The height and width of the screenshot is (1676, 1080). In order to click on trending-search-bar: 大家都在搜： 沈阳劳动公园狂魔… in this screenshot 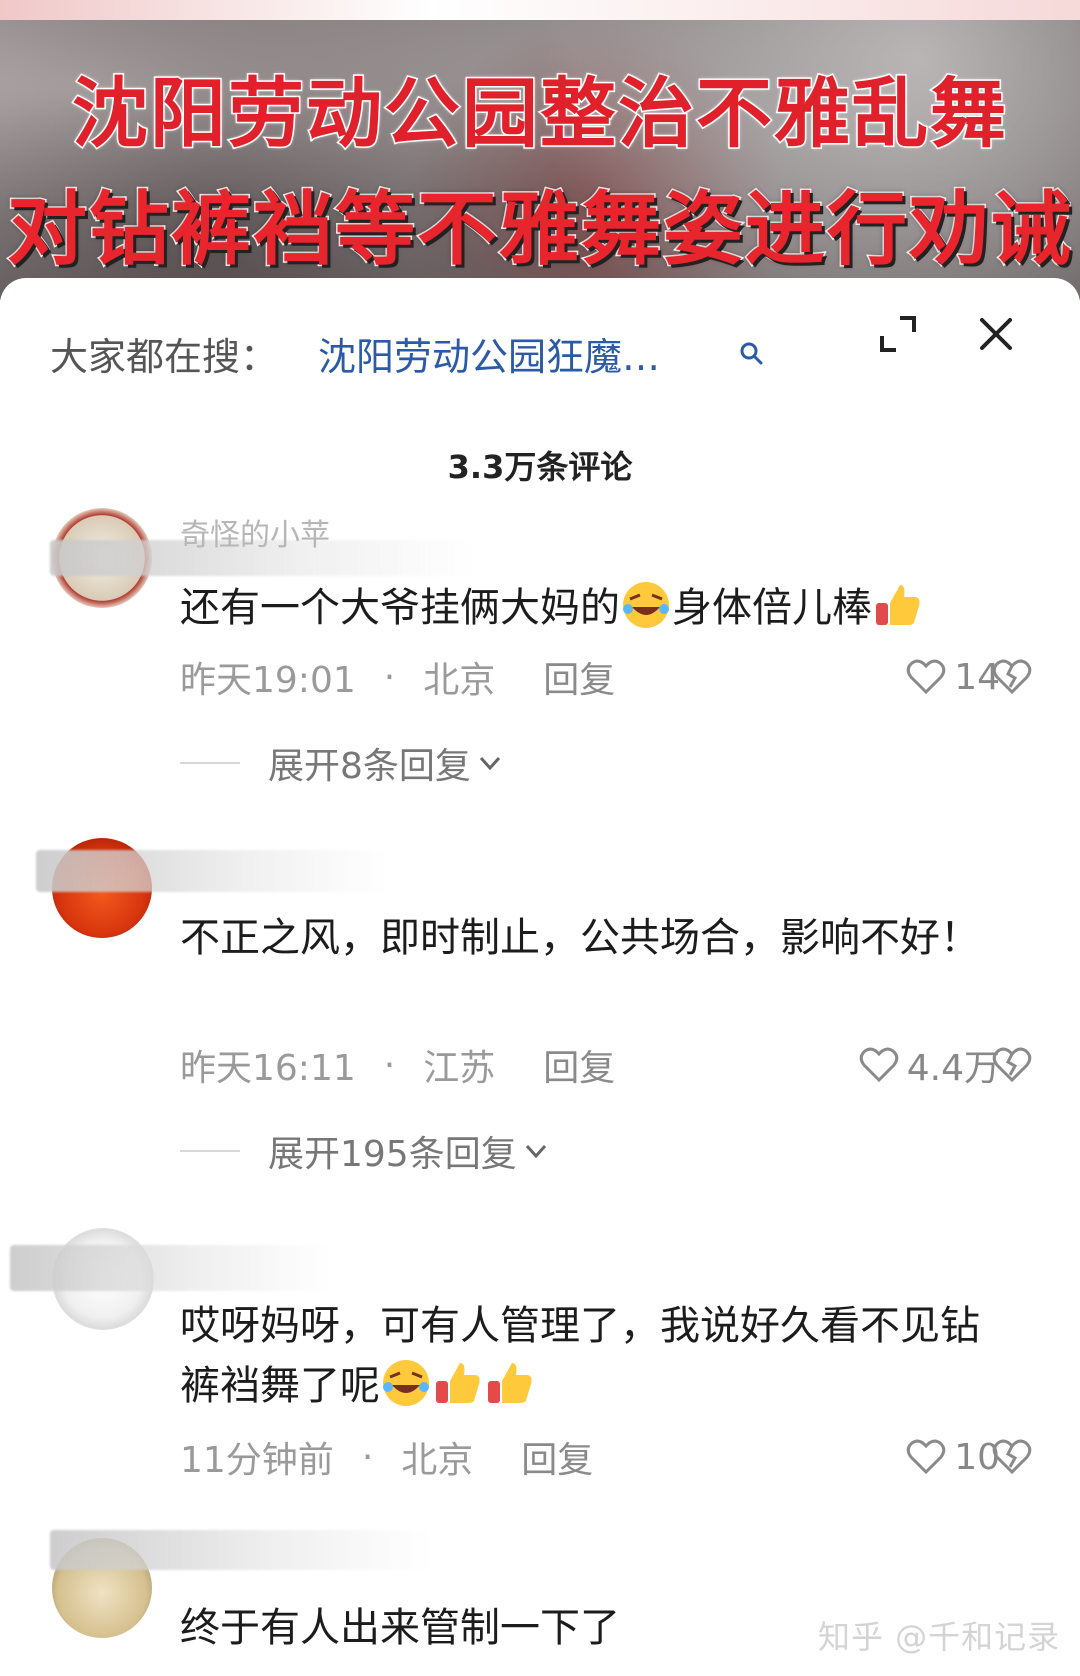, I will do `click(407, 353)`.